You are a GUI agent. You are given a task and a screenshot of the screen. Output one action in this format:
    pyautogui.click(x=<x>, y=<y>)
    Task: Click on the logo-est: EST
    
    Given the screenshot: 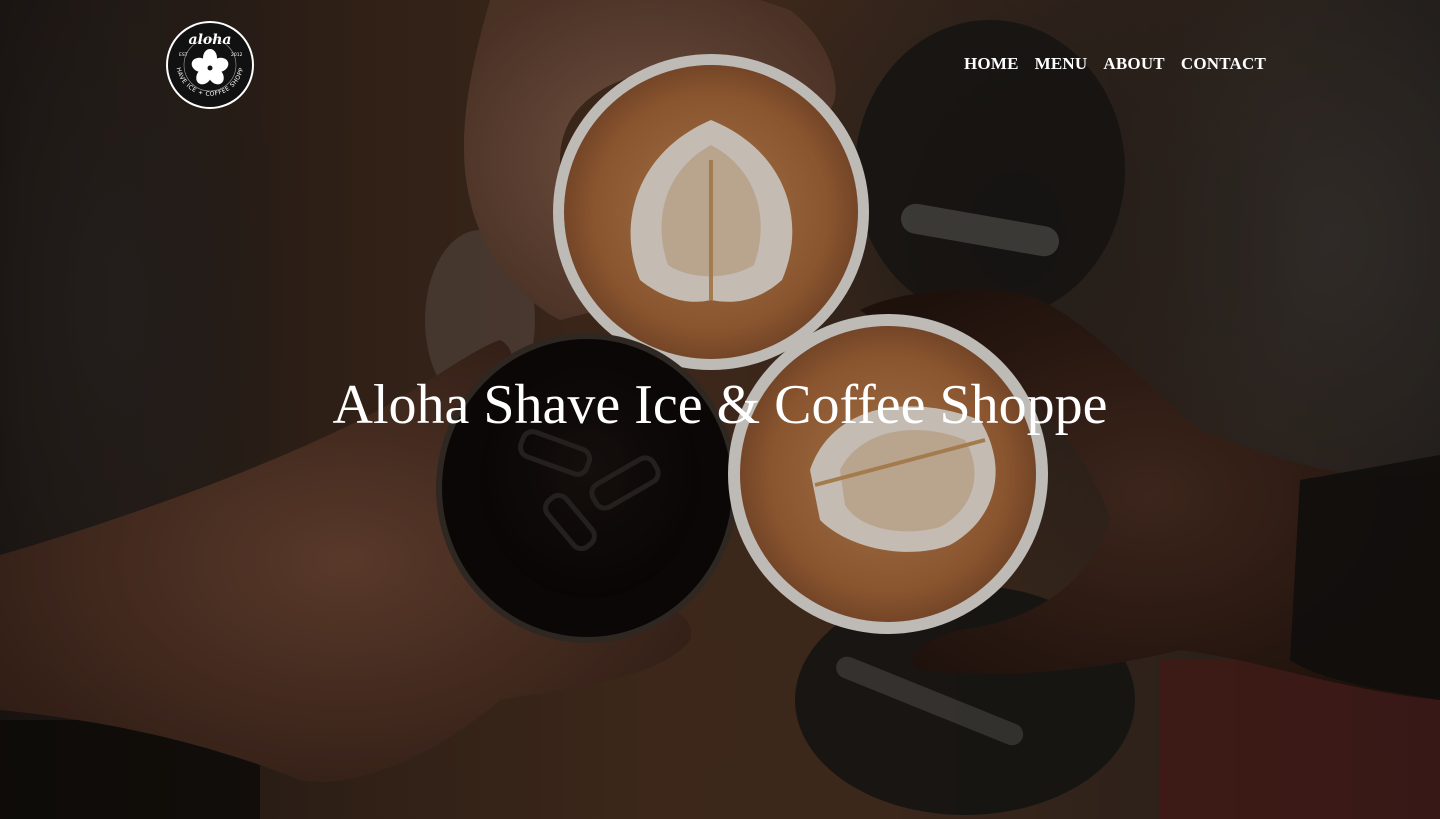 What is the action you would take?
    pyautogui.click(x=183, y=55)
    